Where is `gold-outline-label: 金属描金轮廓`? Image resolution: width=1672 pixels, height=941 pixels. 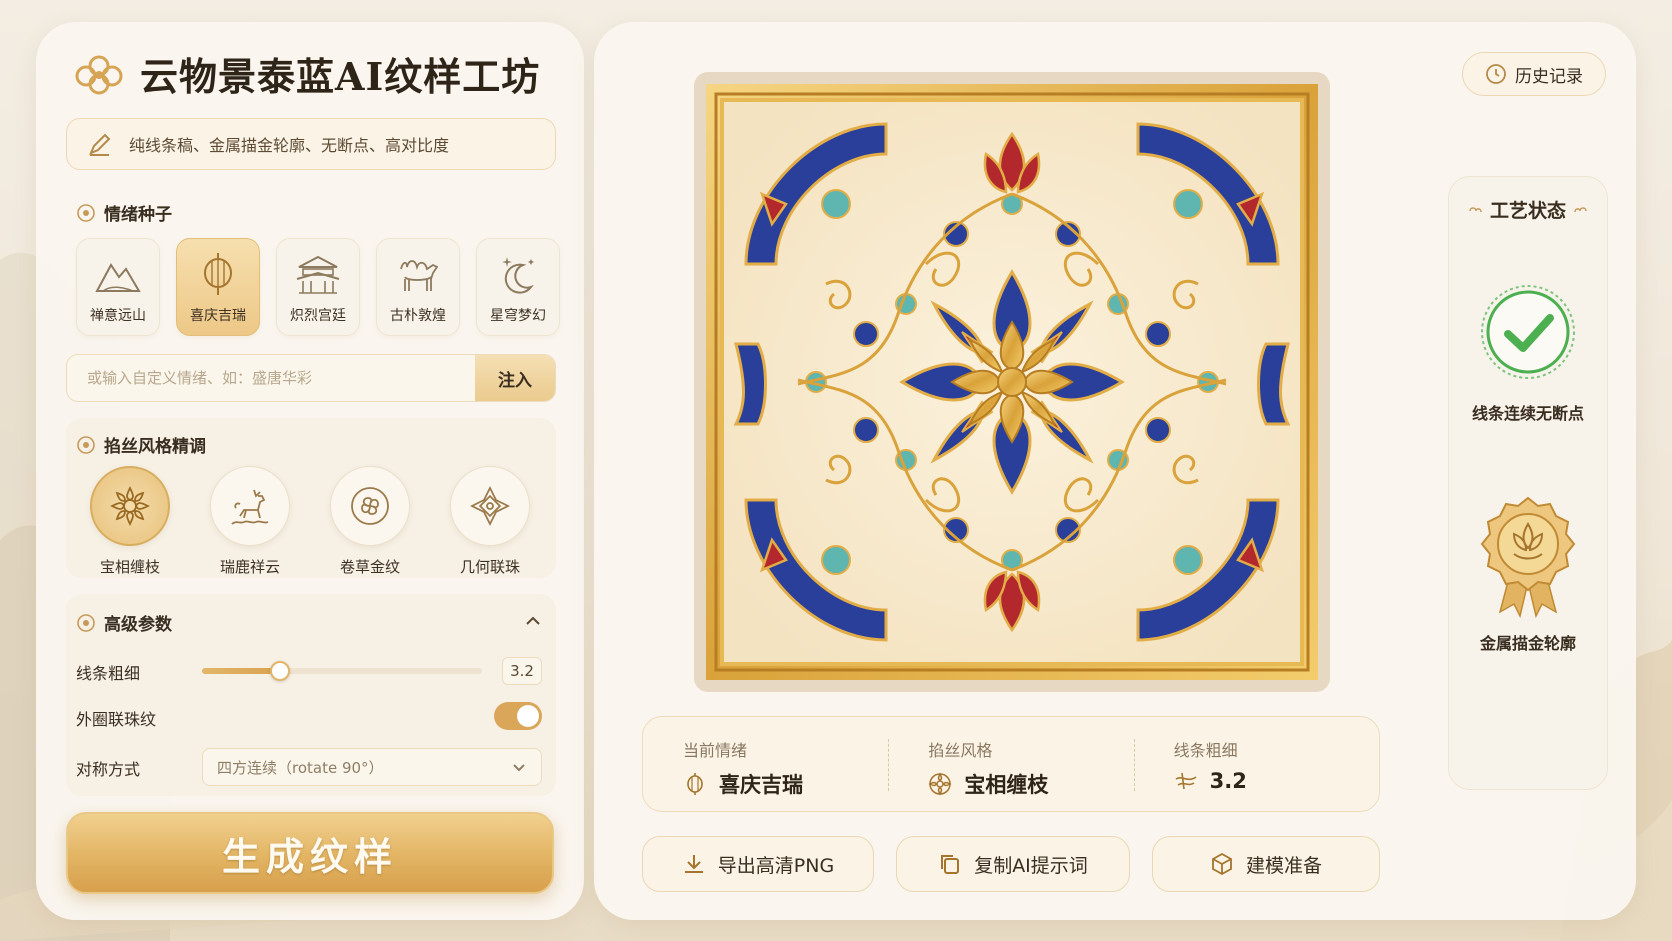
gold-outline-label: 金属描金轮廓 is located at coordinates (1527, 643).